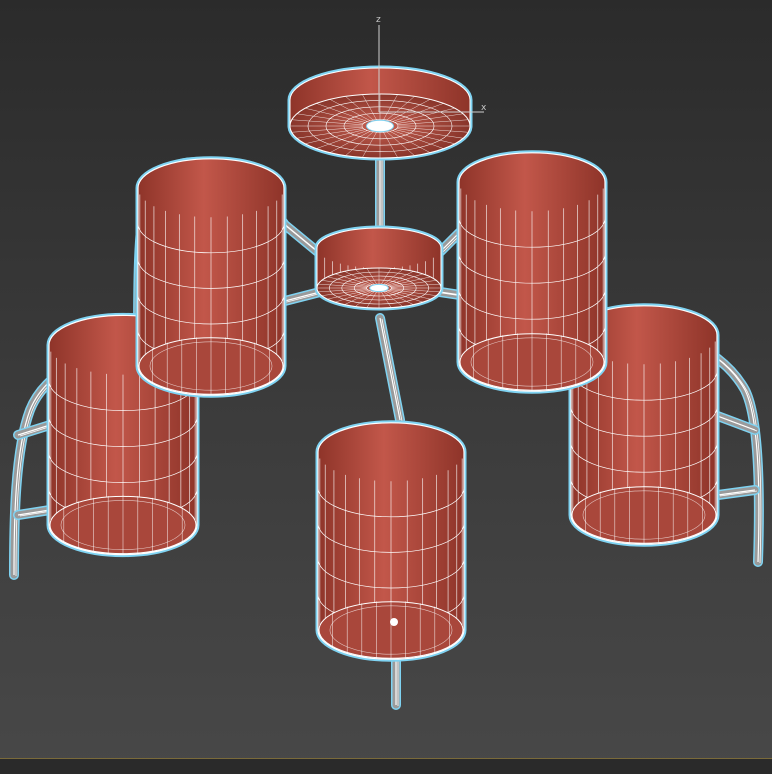 The image size is (772, 774). Describe the element at coordinates (211, 277) in the screenshot. I see `shade-back-left` at that location.